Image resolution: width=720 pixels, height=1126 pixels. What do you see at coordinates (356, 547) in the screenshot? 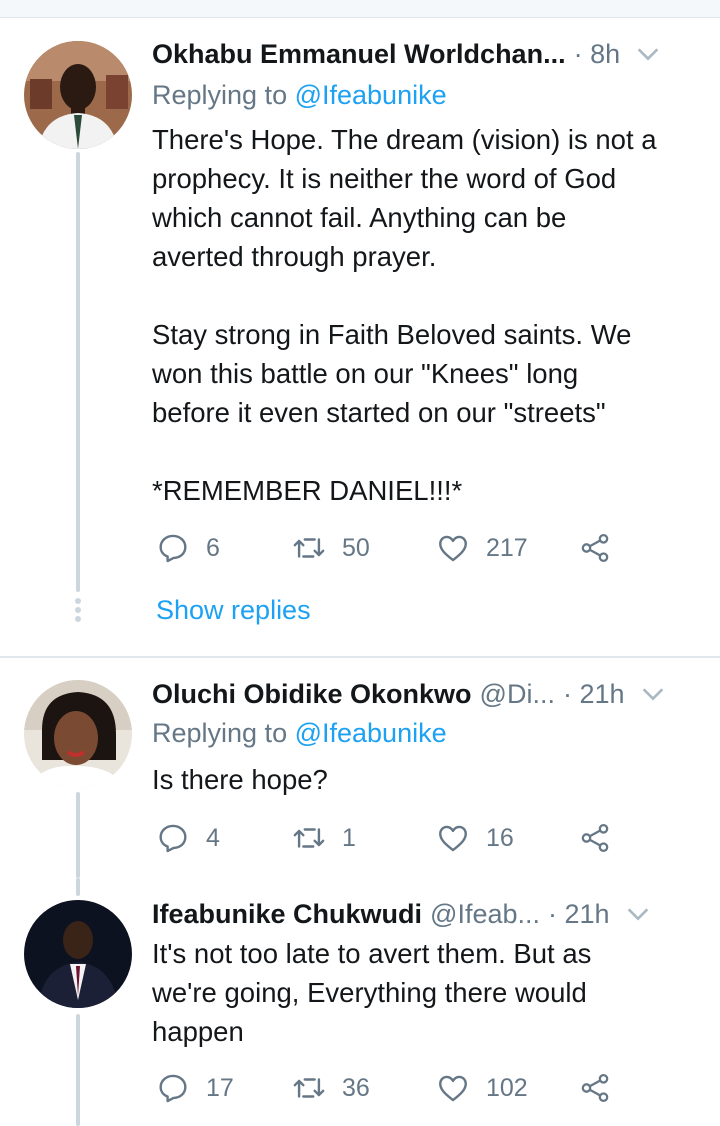
I see `retweet-count: 50` at bounding box center [356, 547].